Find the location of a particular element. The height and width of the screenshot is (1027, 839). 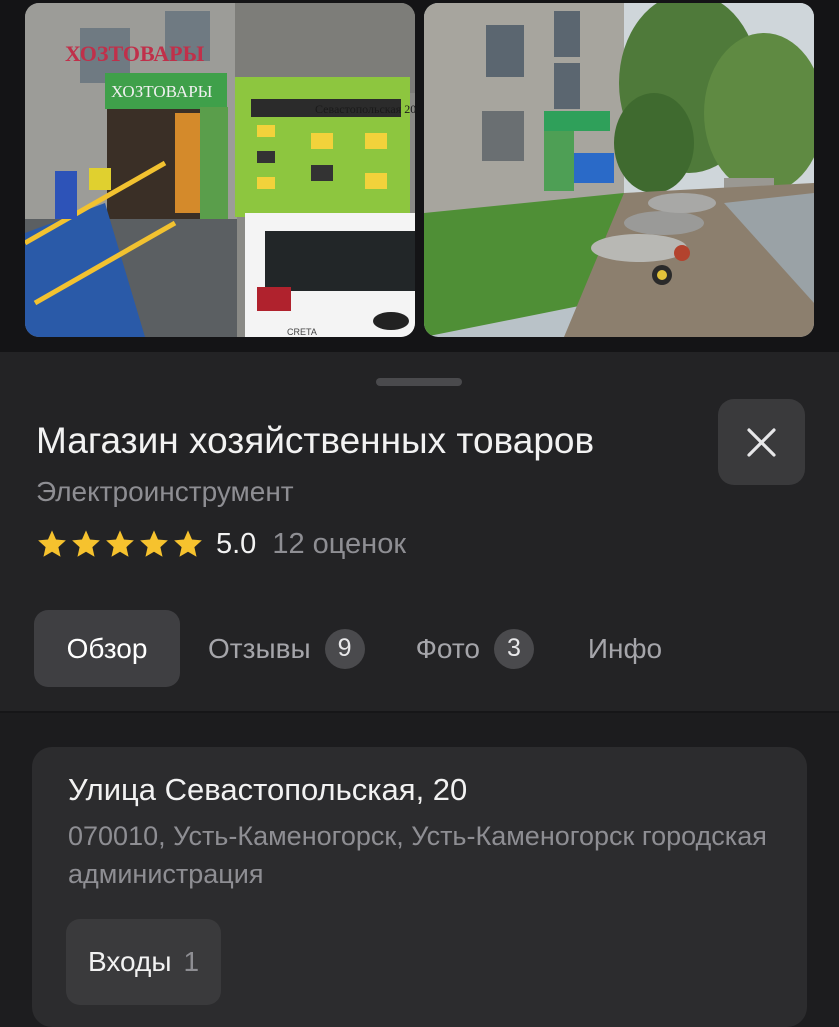

place-category: Электроинструмент is located at coordinates (165, 491).